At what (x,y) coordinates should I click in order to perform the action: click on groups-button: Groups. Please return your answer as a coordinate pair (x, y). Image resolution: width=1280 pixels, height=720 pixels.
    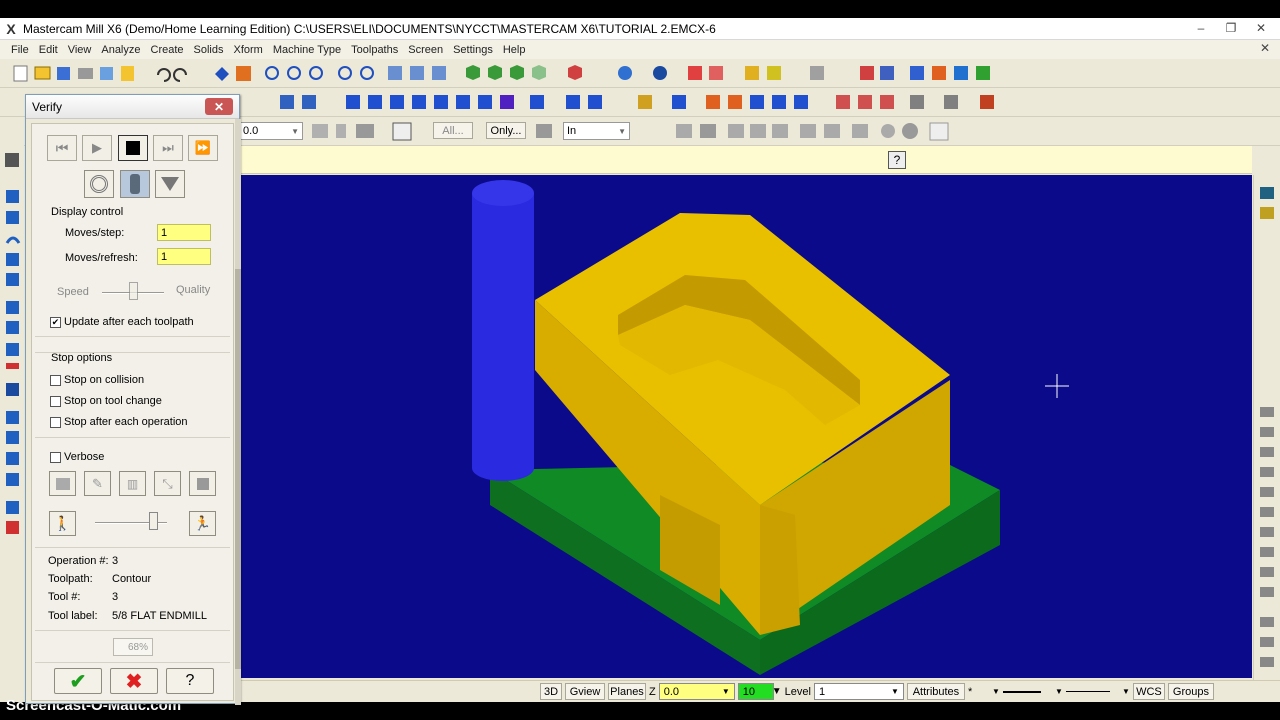
    Looking at the image, I should click on (1190, 691).